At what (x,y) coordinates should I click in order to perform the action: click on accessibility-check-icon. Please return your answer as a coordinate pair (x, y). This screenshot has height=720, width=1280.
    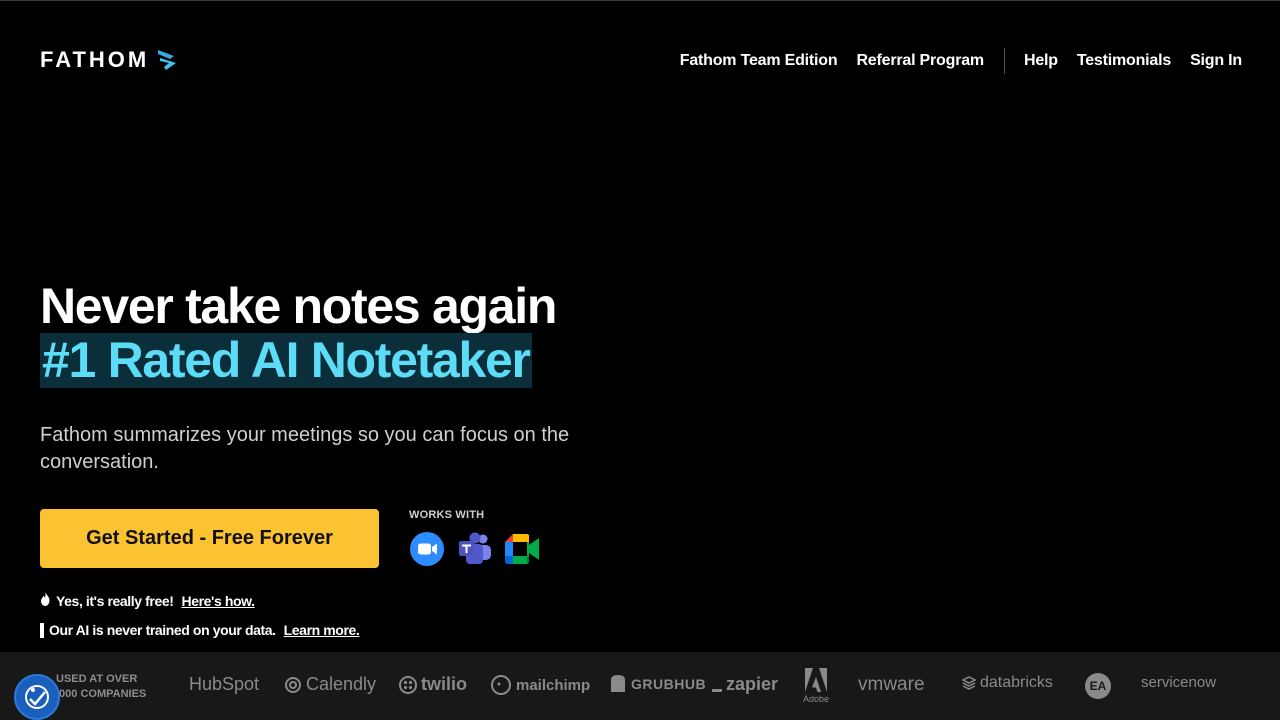
    Looking at the image, I should click on (37, 697).